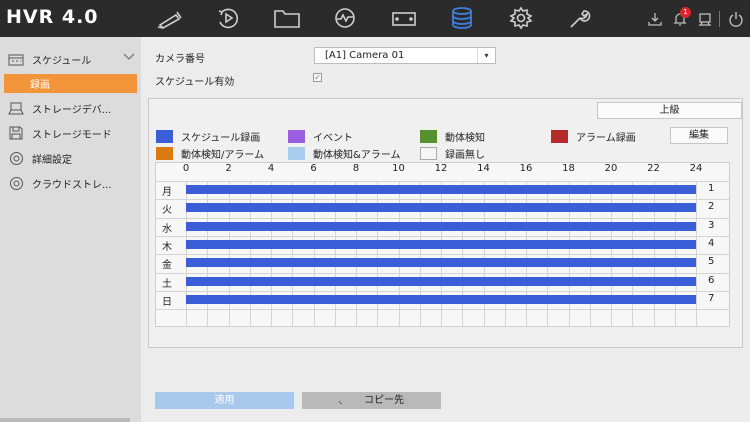 The image size is (750, 422). I want to click on copy-row-number: 1, so click(711, 188).